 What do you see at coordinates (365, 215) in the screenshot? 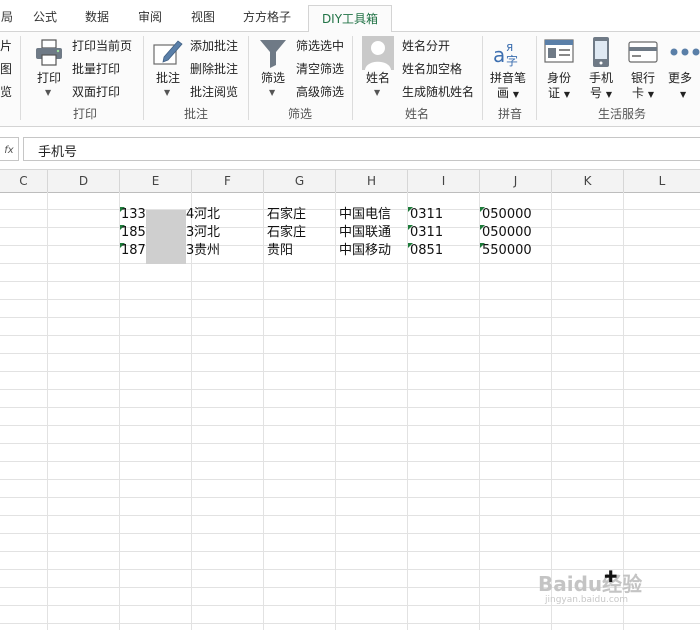
I see `cell-h-1: 中国电信` at bounding box center [365, 215].